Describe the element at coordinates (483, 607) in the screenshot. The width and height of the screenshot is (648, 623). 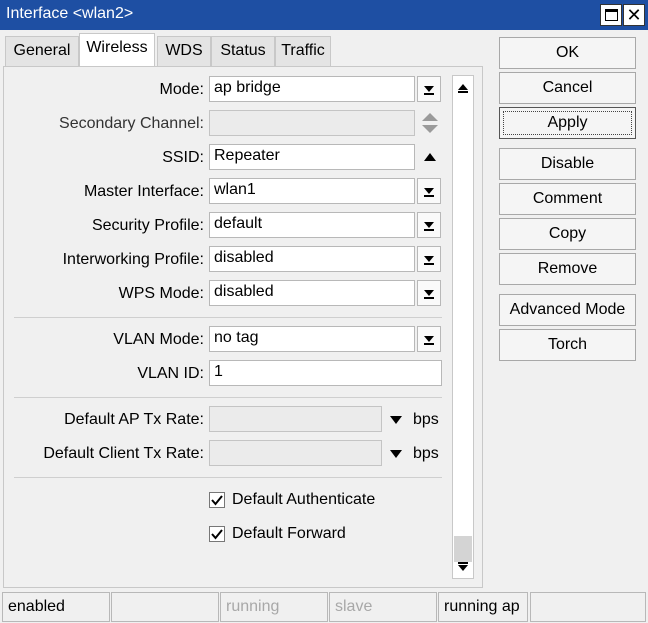
I see `status-running-ap: running ap` at that location.